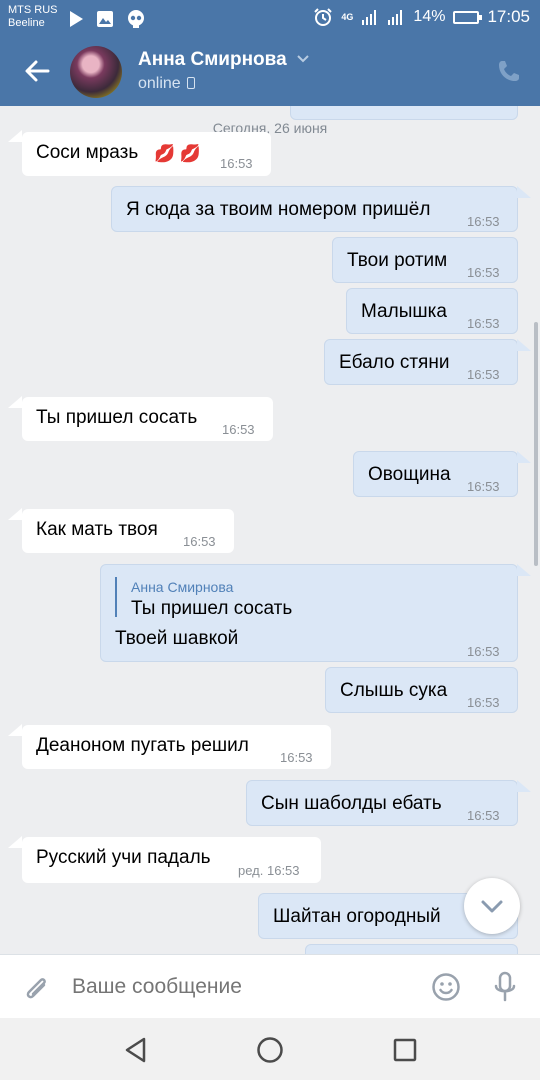 Image resolution: width=540 pixels, height=1080 pixels. I want to click on message-text: Соси мразь, so click(87, 152).